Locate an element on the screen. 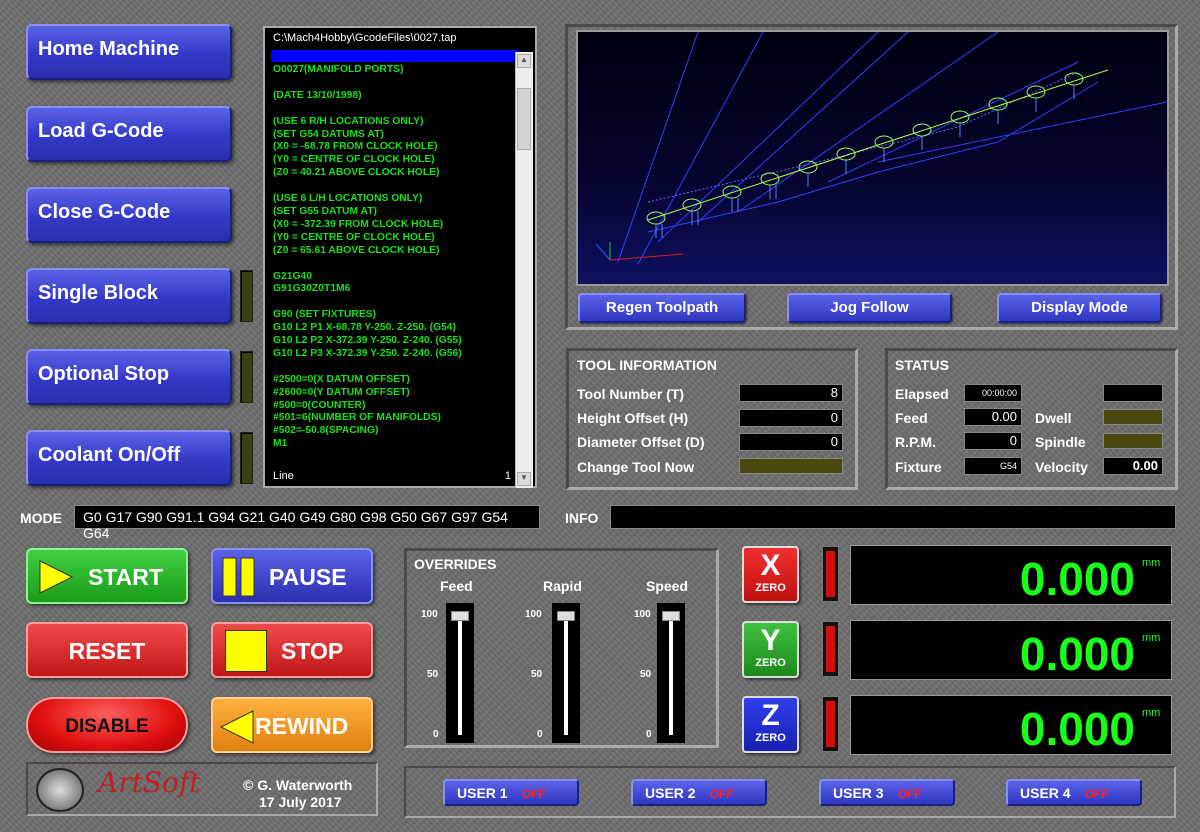 The height and width of the screenshot is (832, 1200). info-label: INFO is located at coordinates (582, 518).